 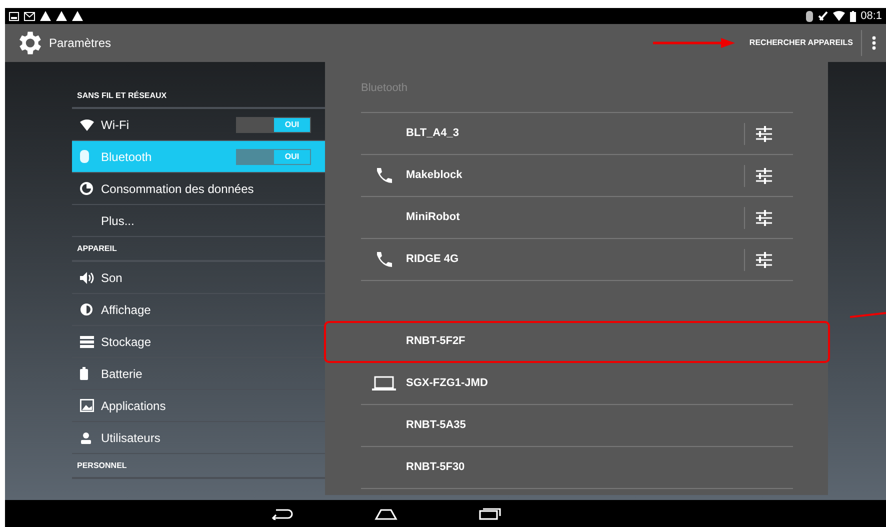 I want to click on storage-icon, so click(x=87, y=342).